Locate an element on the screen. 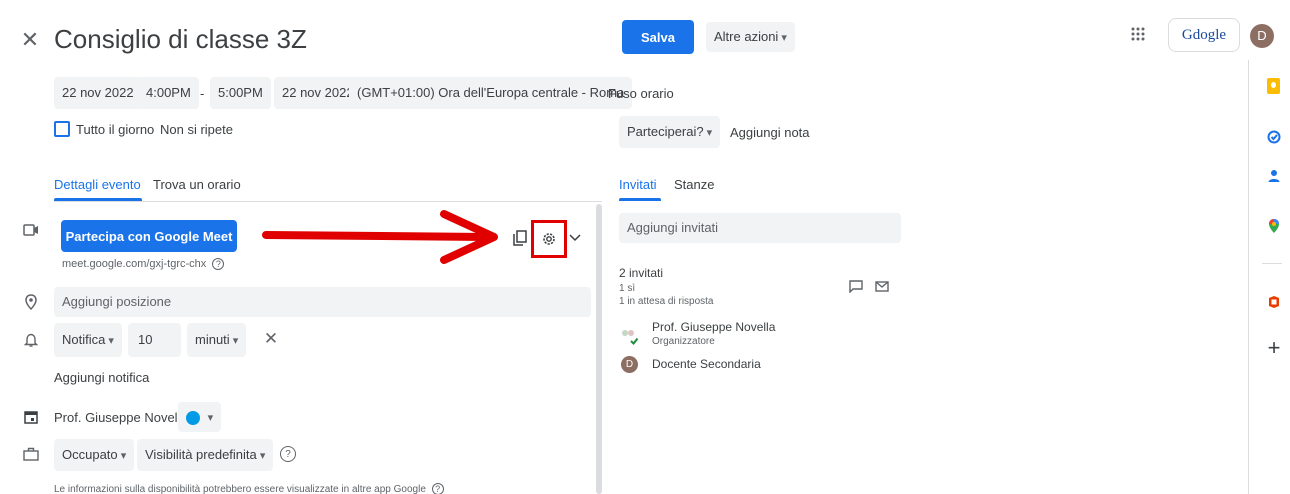 Image resolution: width=1290 pixels, height=494 pixels. calendar-color-dot is located at coordinates (193, 417).